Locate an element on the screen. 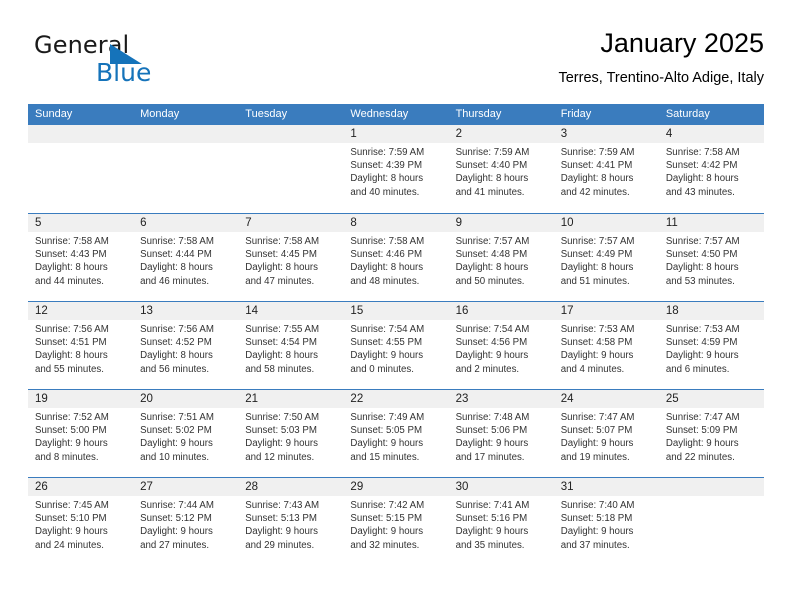 Image resolution: width=792 pixels, height=612 pixels. day-number: 22 is located at coordinates (396, 399).